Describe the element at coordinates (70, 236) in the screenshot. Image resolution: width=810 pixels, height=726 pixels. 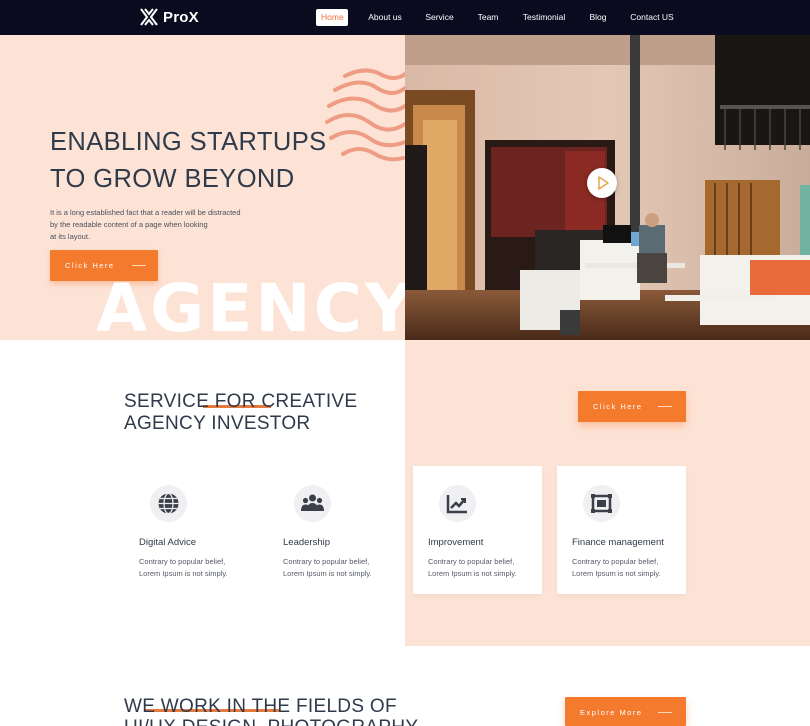
I see `hero-description-line3: at its layout.` at that location.